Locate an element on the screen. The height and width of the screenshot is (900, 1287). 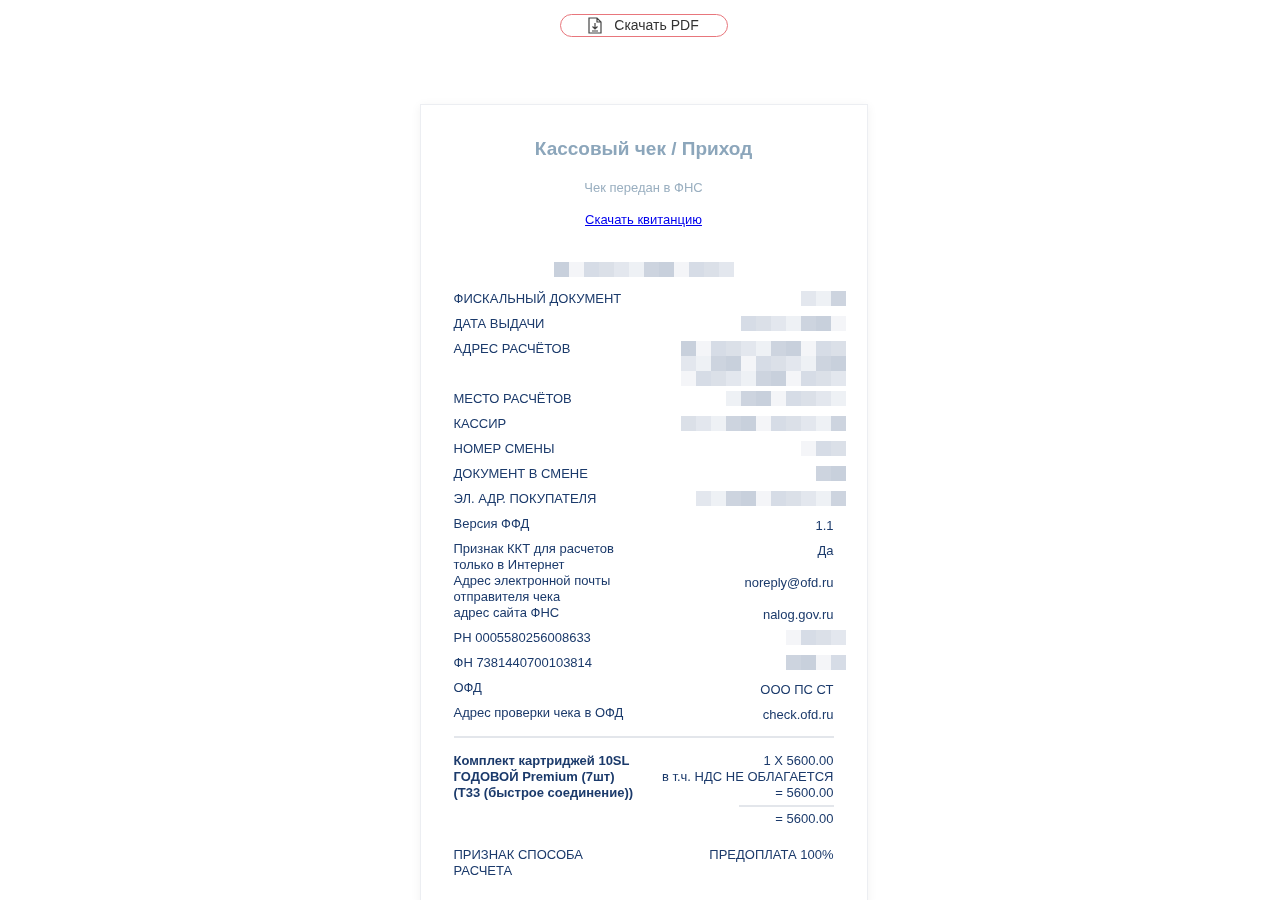
receipt-label: АДРЕС РАСЧЁТОВ is located at coordinates (512, 348).